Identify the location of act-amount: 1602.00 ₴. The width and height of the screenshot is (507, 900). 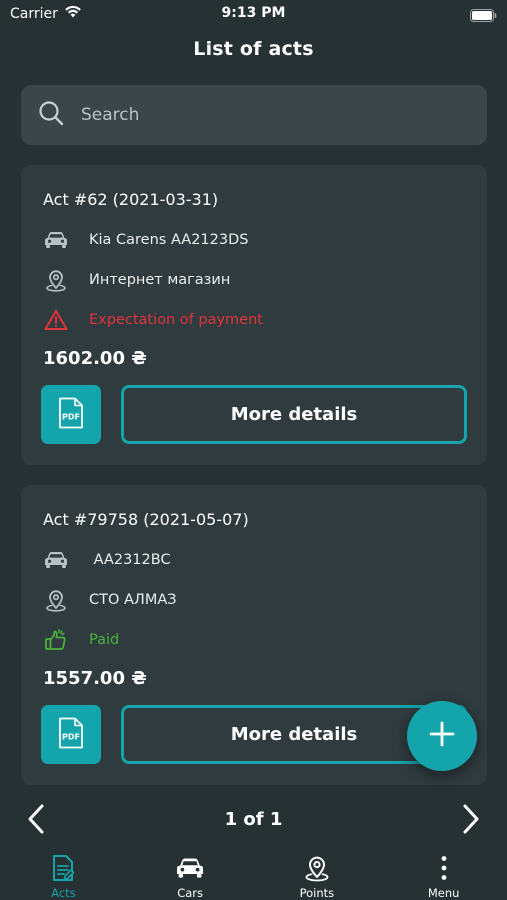
(95, 358).